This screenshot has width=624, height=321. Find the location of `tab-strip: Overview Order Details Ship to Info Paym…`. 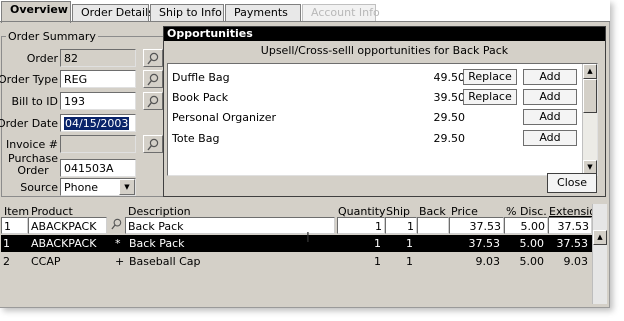

tab-strip: Overview Order Details Ship to Info Paym… is located at coordinates (305, 11).